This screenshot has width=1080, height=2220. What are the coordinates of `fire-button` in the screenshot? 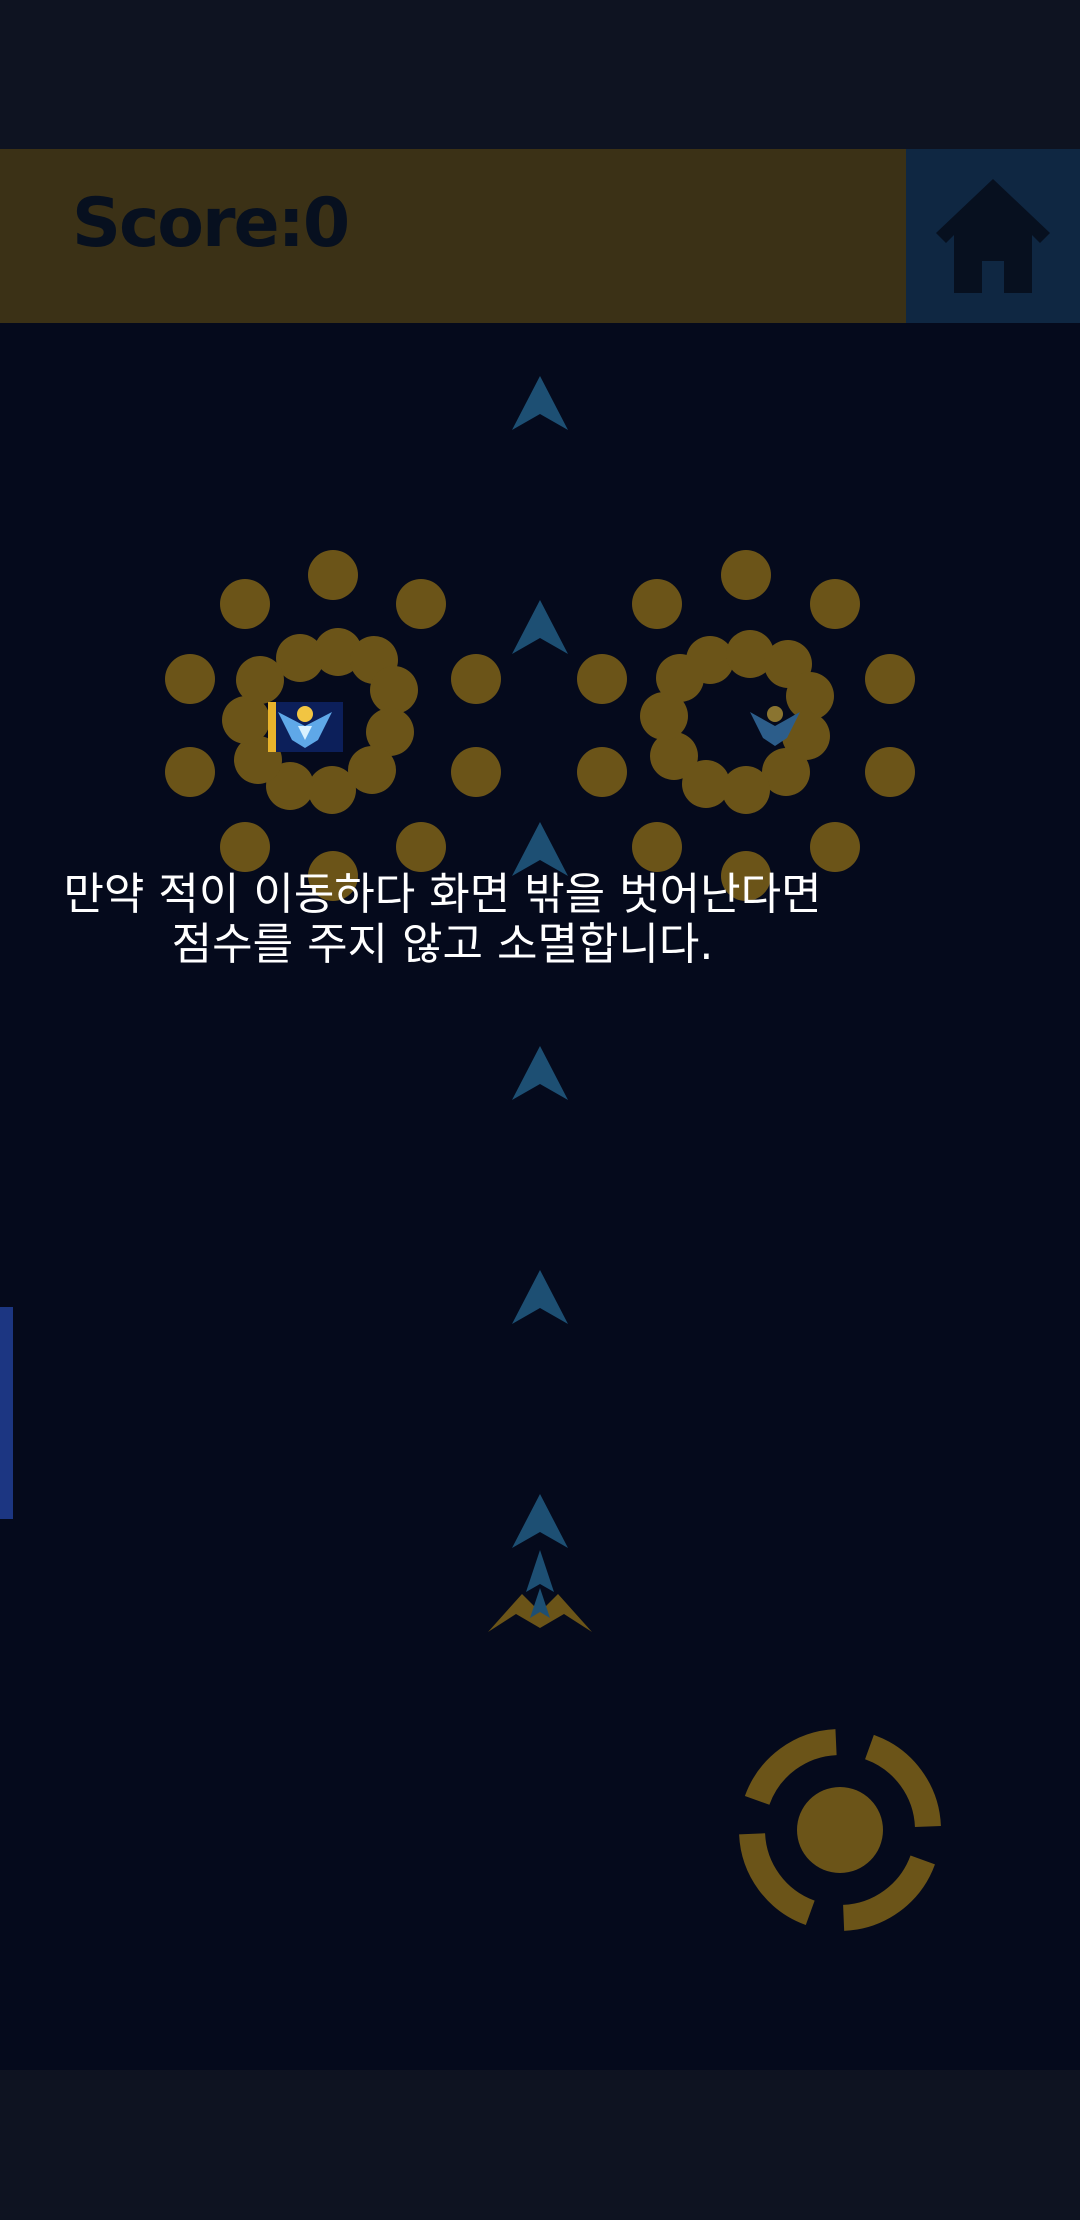 It's located at (840, 1830).